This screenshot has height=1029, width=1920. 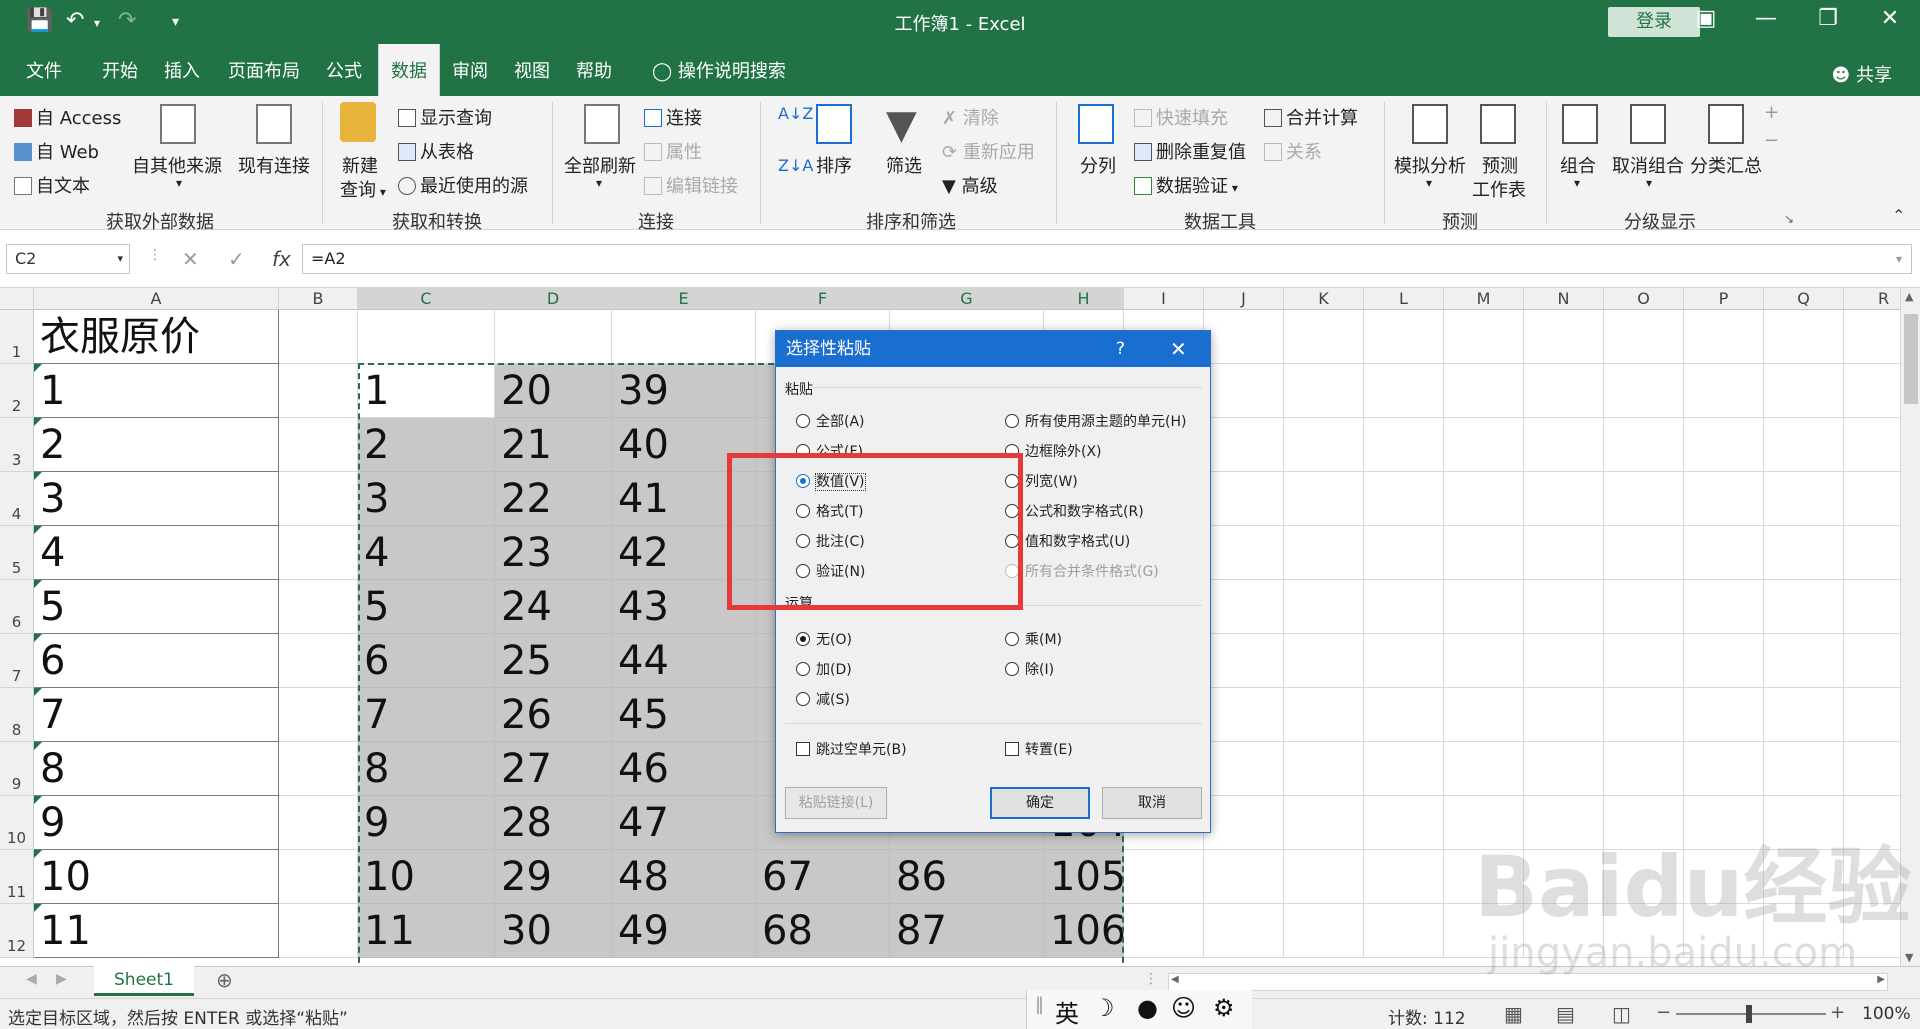 What do you see at coordinates (1152, 803) in the screenshot?
I see `cancel-button: 取消` at bounding box center [1152, 803].